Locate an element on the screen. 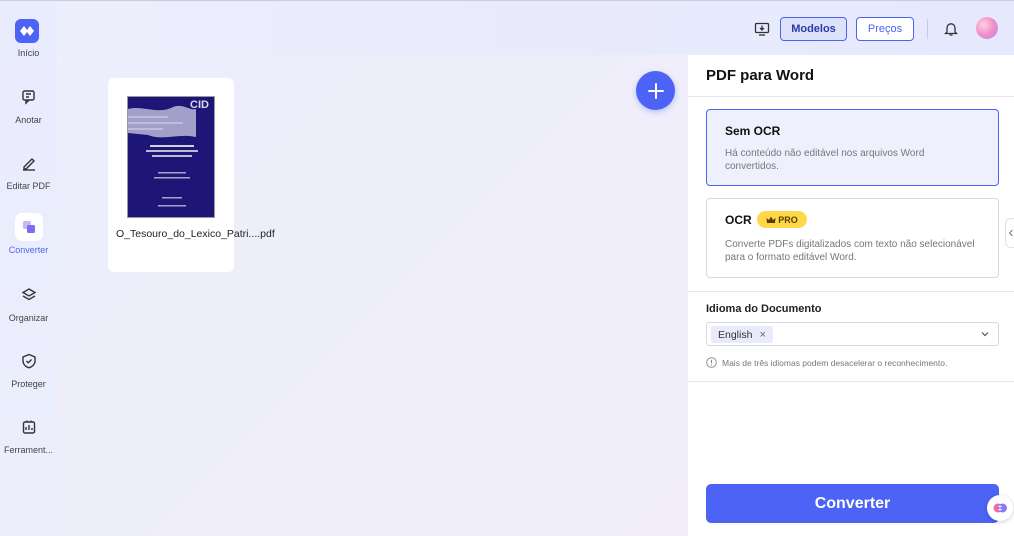  sidebar-item-label: Converter is located at coordinates (28, 250).